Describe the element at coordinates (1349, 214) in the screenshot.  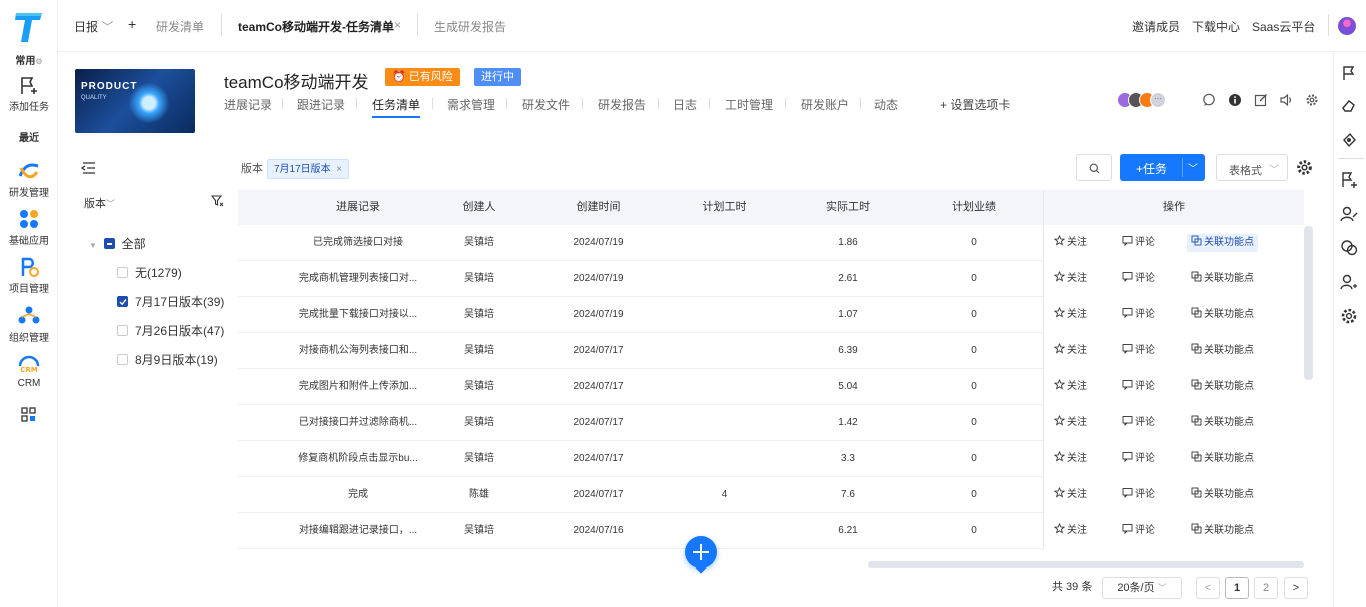
I see `user-edit-icon` at that location.